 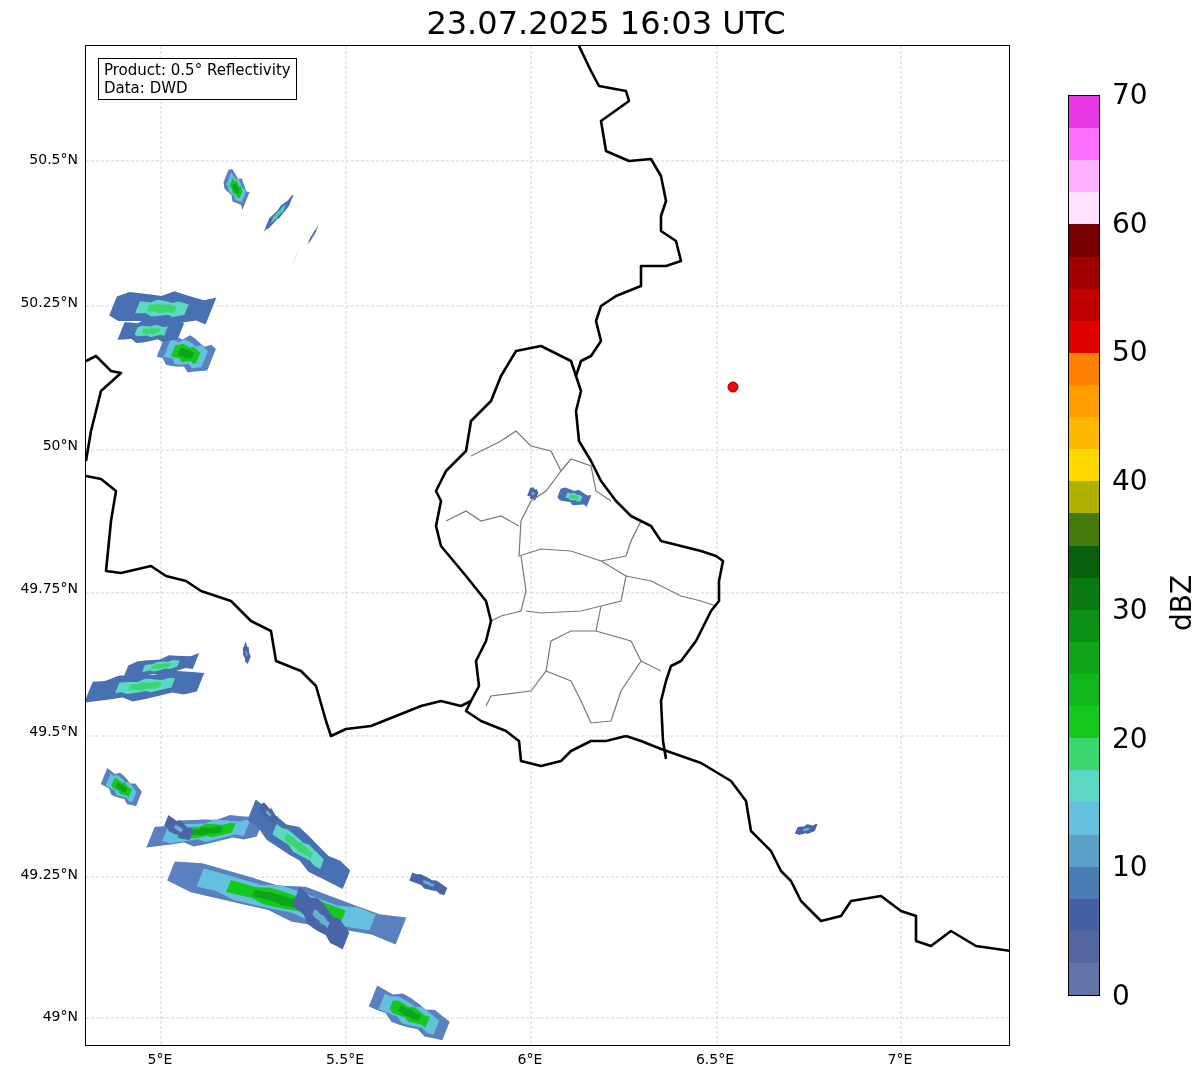 What do you see at coordinates (49, 873) in the screenshot?
I see `latitude-label: 49.25°N` at bounding box center [49, 873].